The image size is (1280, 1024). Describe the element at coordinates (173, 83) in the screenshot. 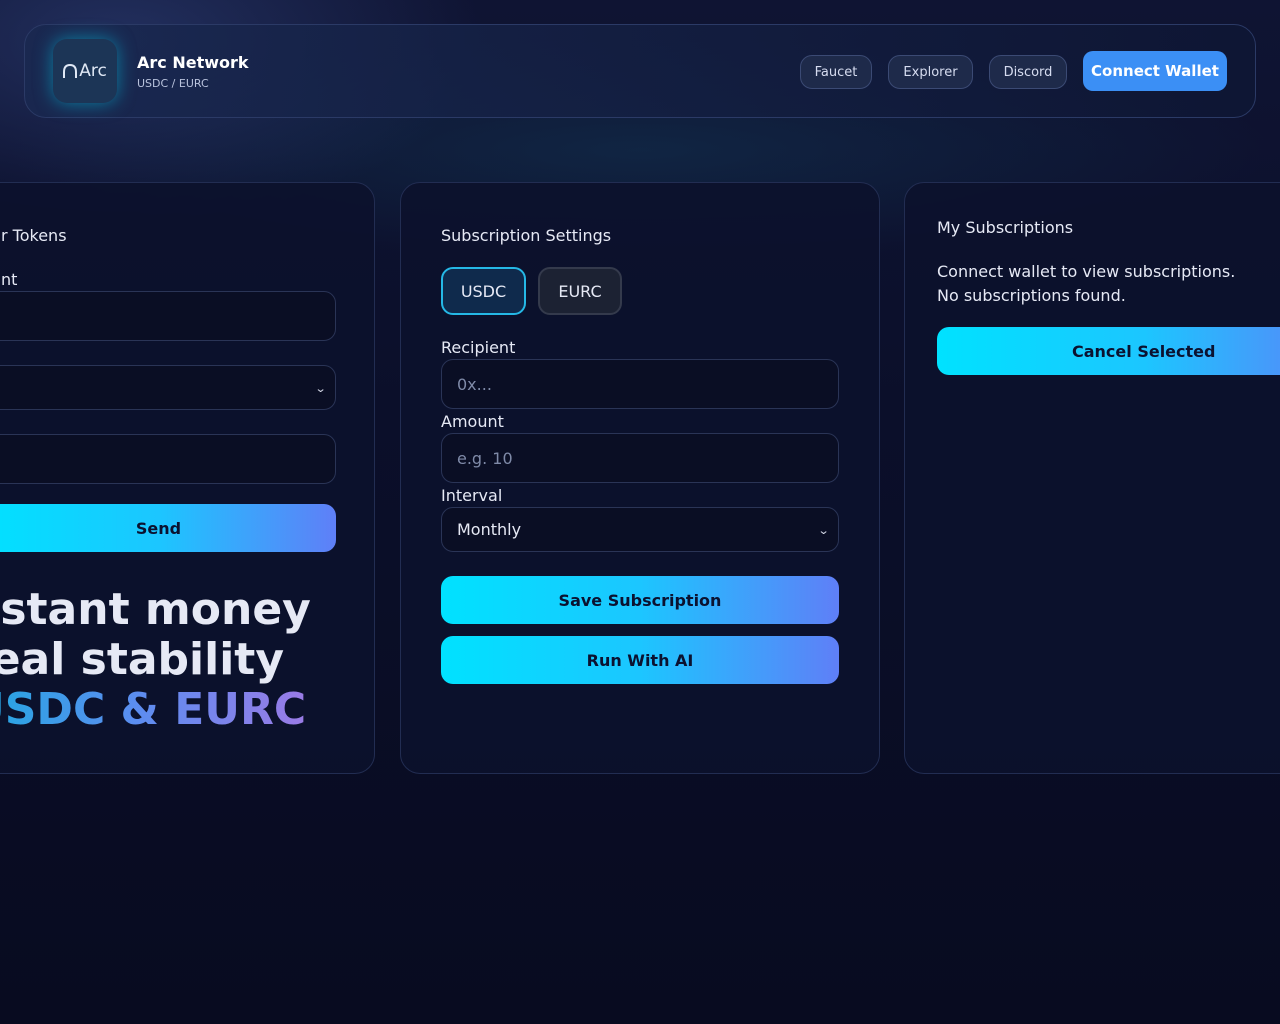

I see `brand-subtitle: USDC / EURC` at that location.